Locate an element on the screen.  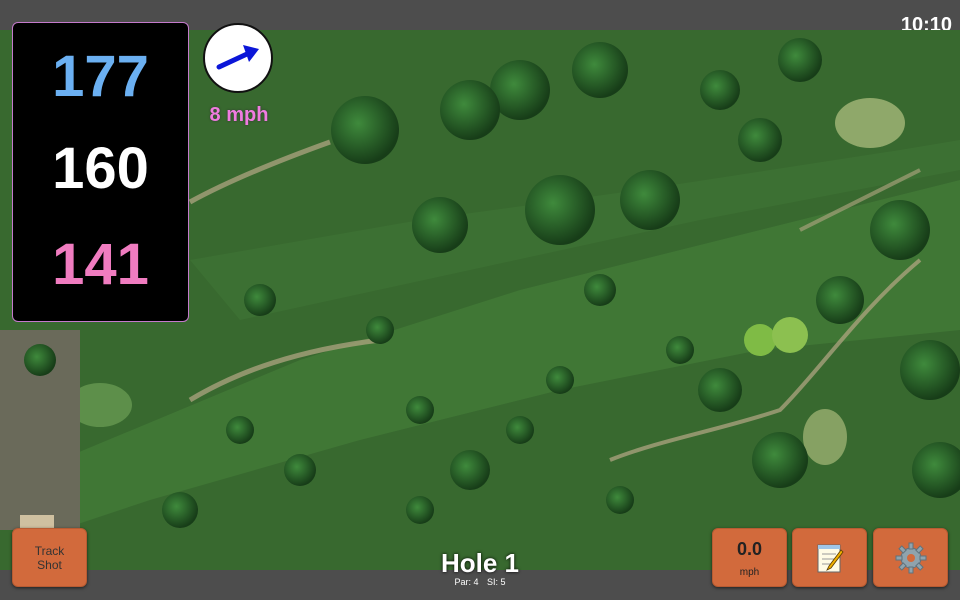
distance-panel: 177 160 141 is located at coordinates (100, 172).